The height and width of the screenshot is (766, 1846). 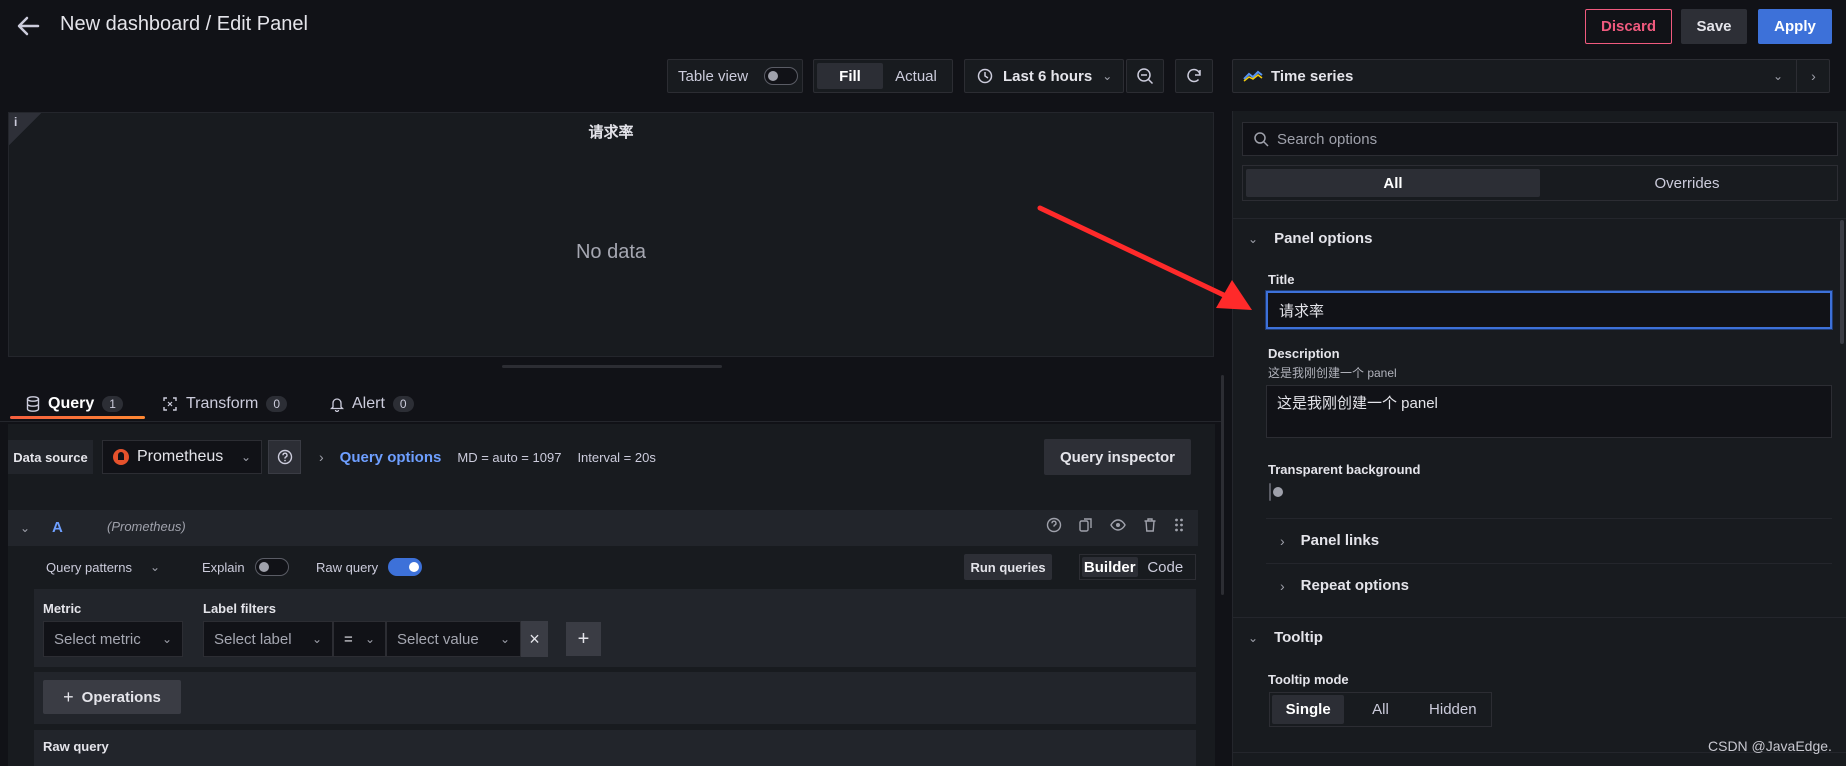 I want to click on panel-resize-handle, so click(x=612, y=366).